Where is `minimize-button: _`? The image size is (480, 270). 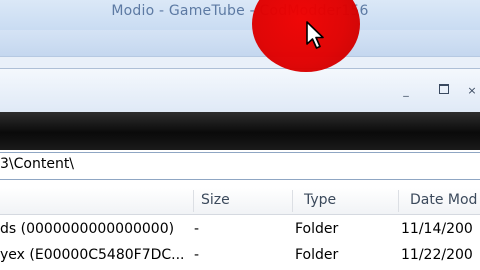 minimize-button: _ is located at coordinates (406, 91).